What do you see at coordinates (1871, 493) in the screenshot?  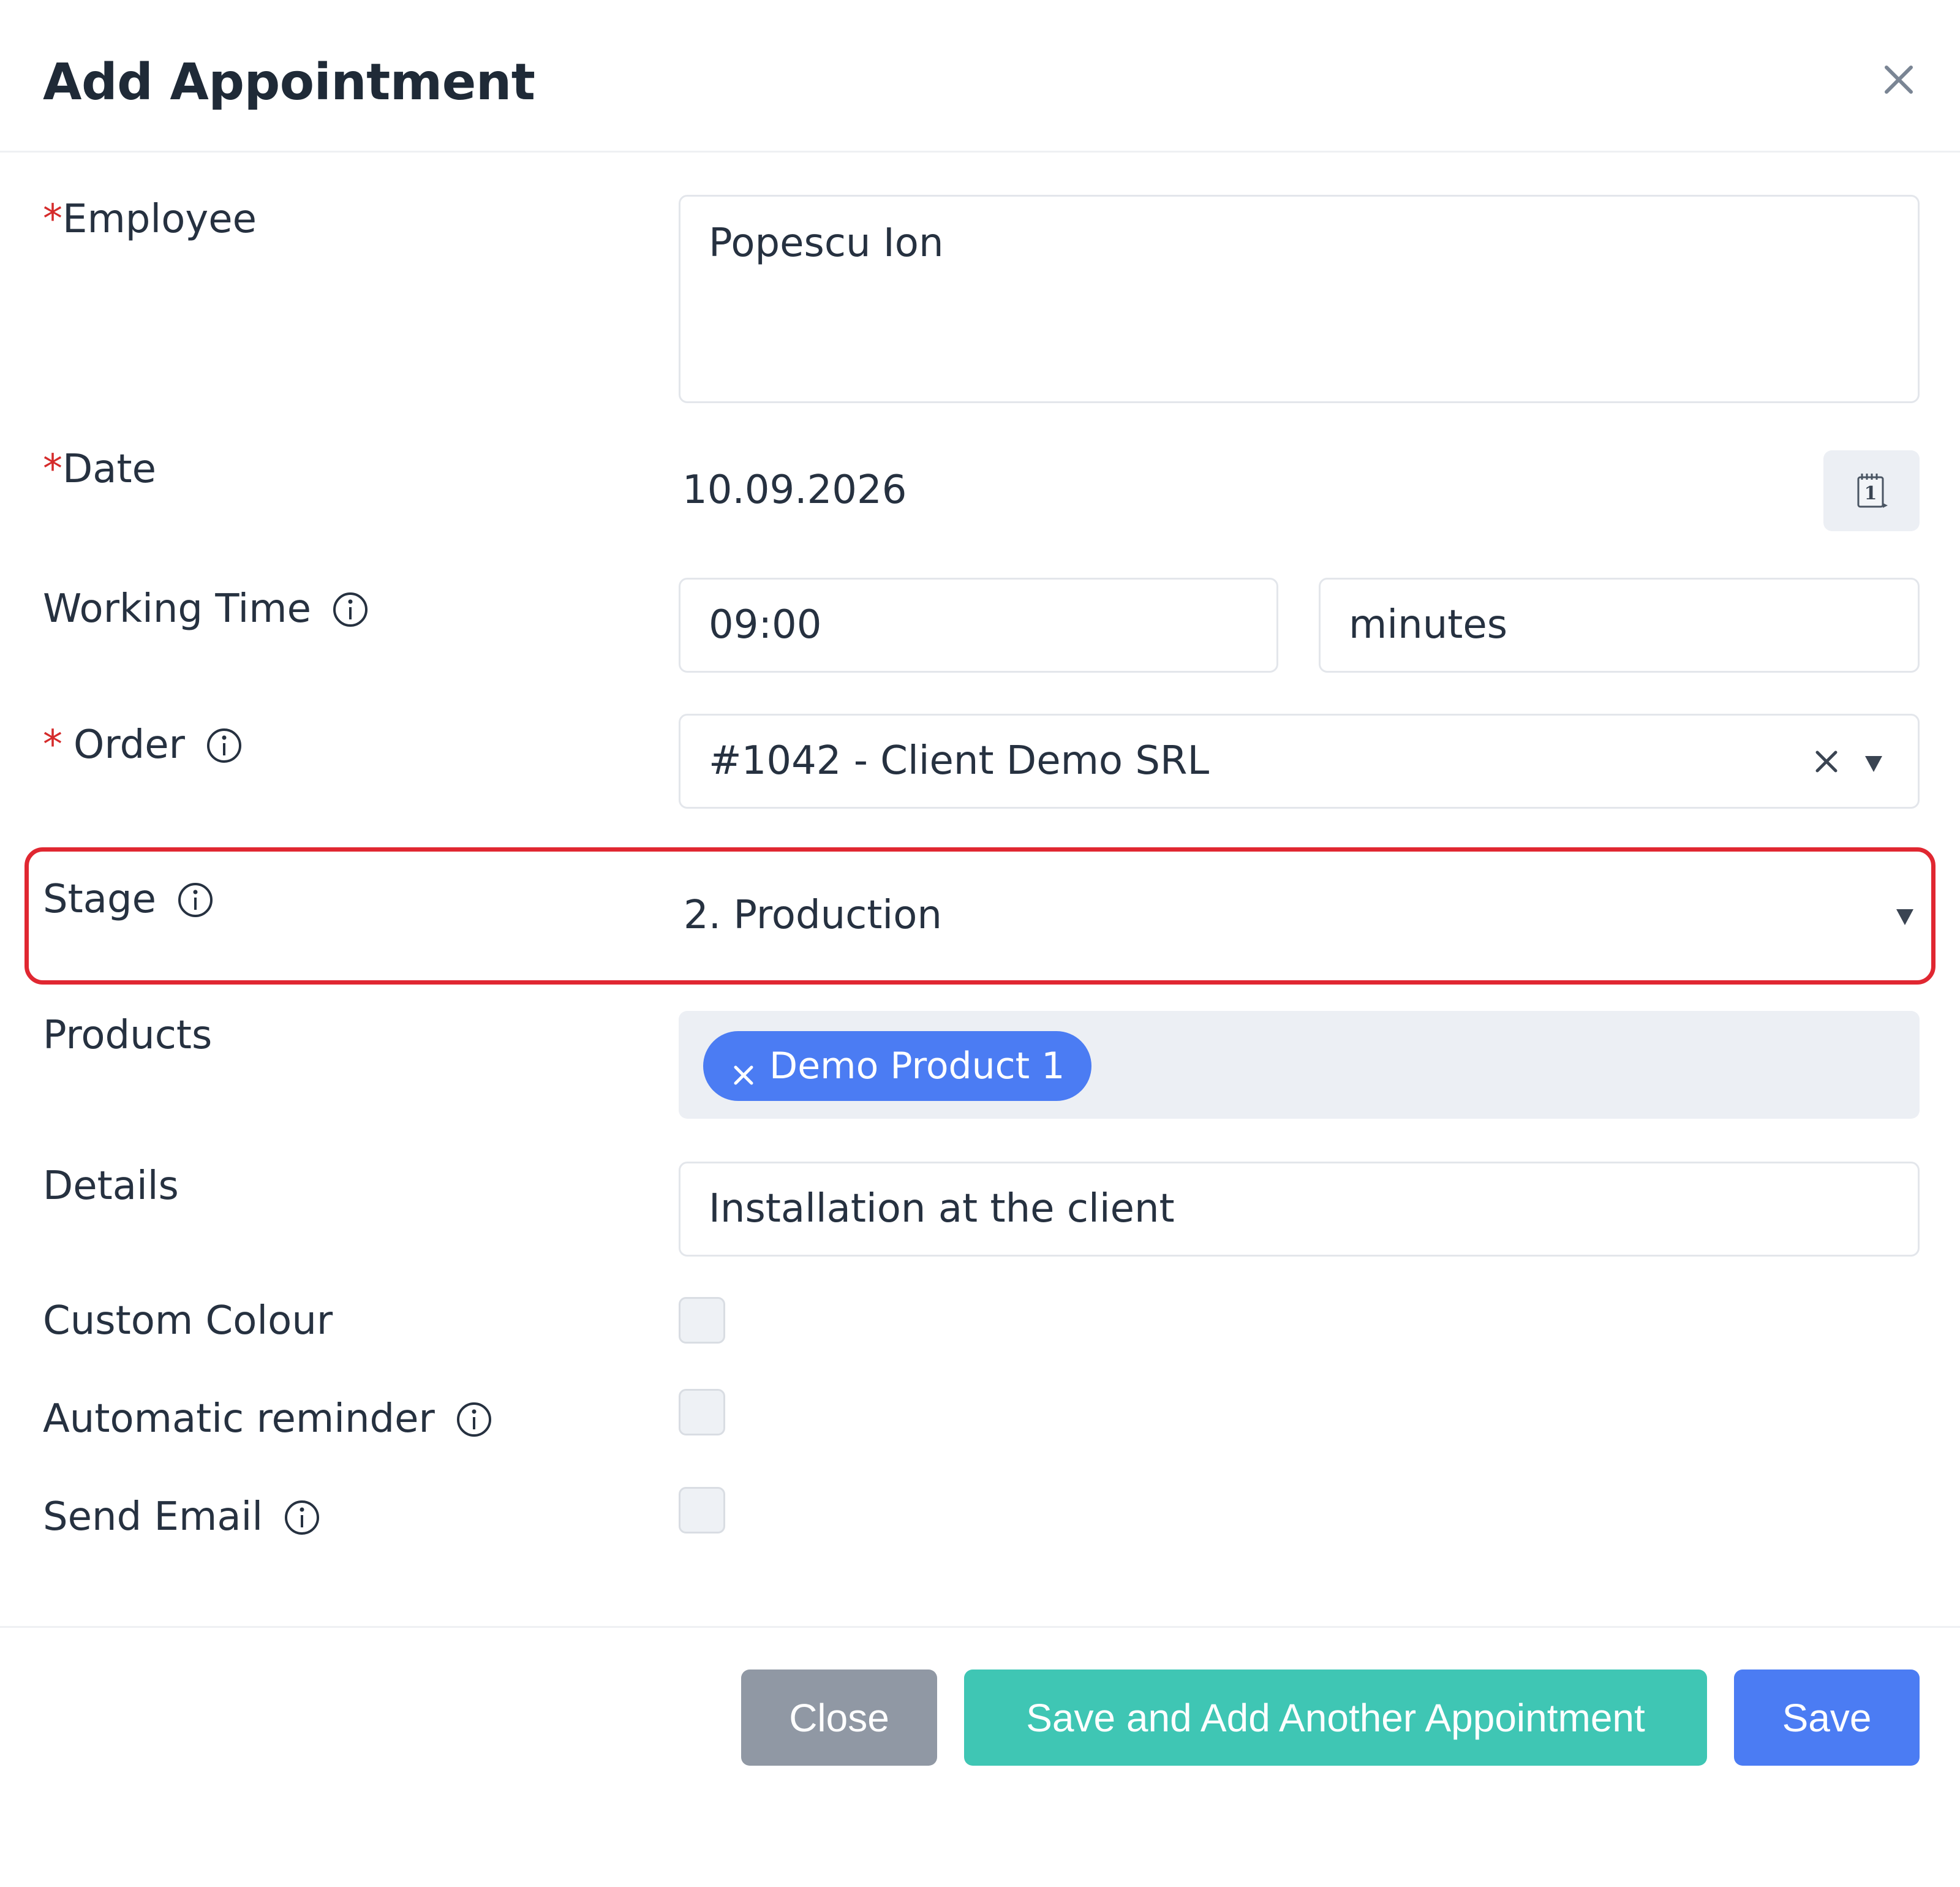 I see `svg-text: 1` at bounding box center [1871, 493].